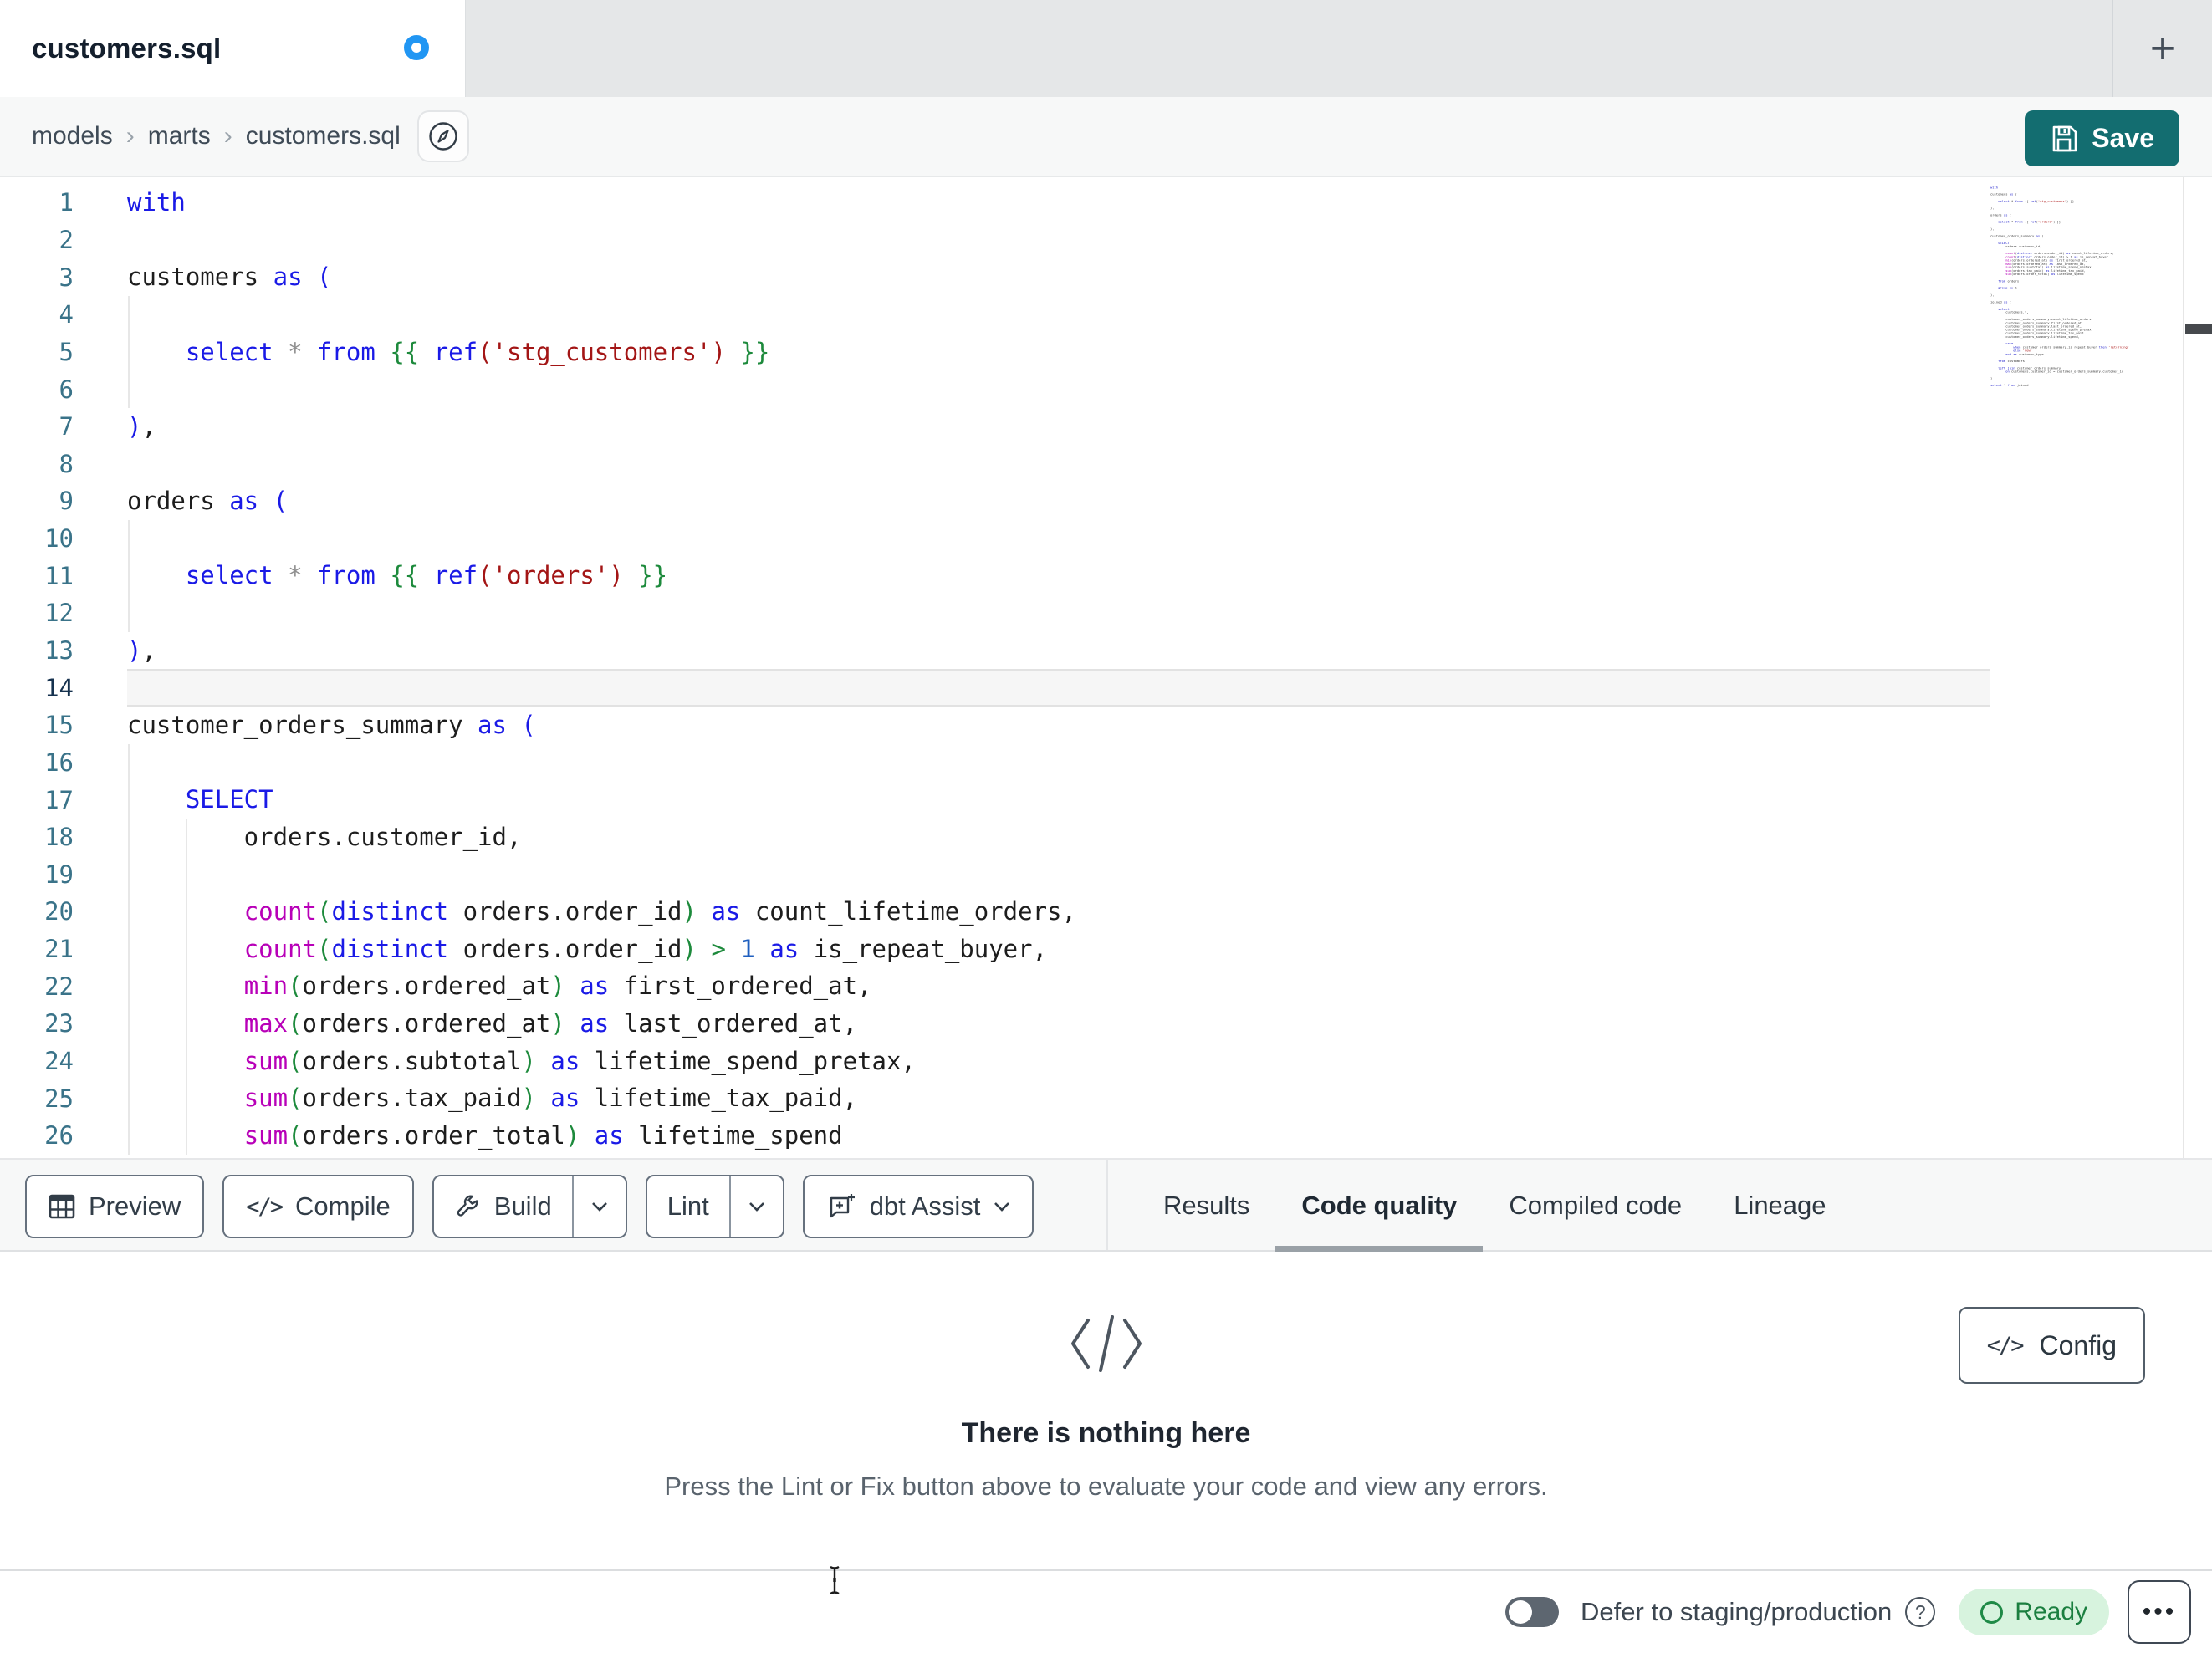  What do you see at coordinates (59, 1023) in the screenshot?
I see `line-number: 23` at bounding box center [59, 1023].